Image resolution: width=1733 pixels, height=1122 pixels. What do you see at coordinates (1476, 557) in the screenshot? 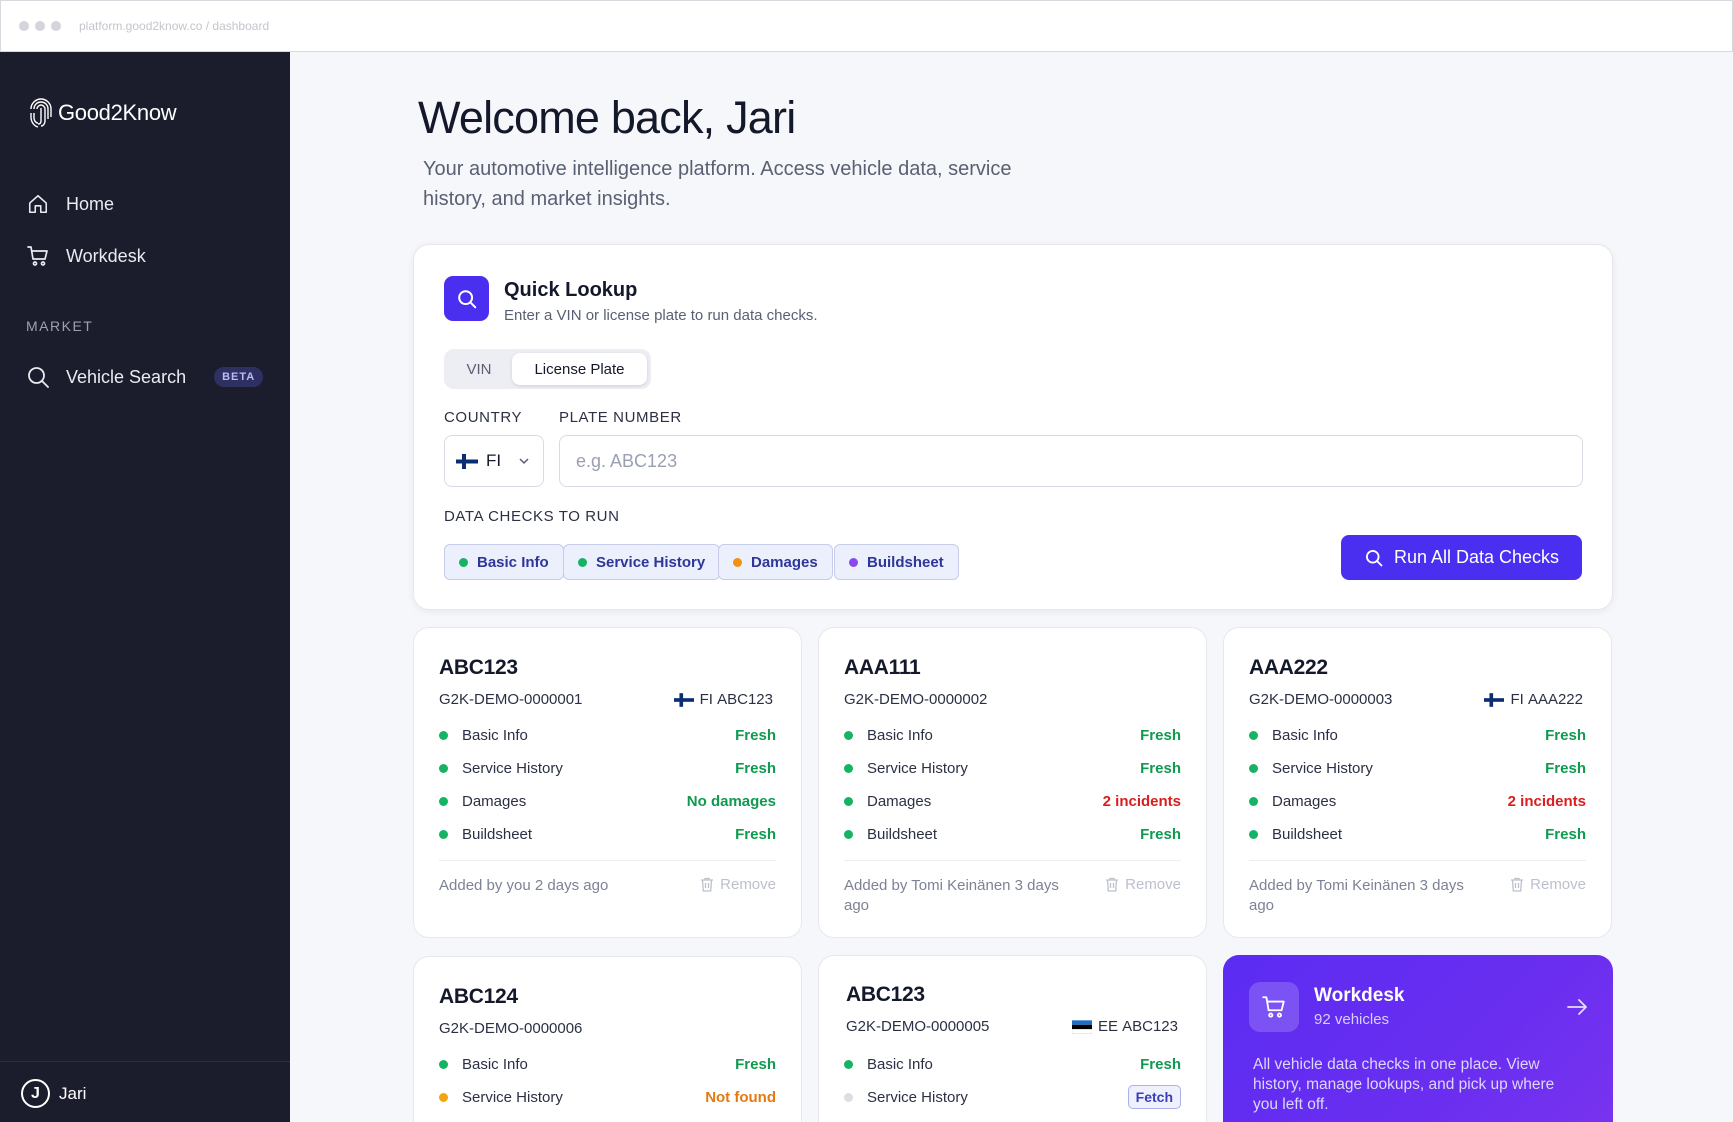
I see `button-label: Run All Data Checks` at bounding box center [1476, 557].